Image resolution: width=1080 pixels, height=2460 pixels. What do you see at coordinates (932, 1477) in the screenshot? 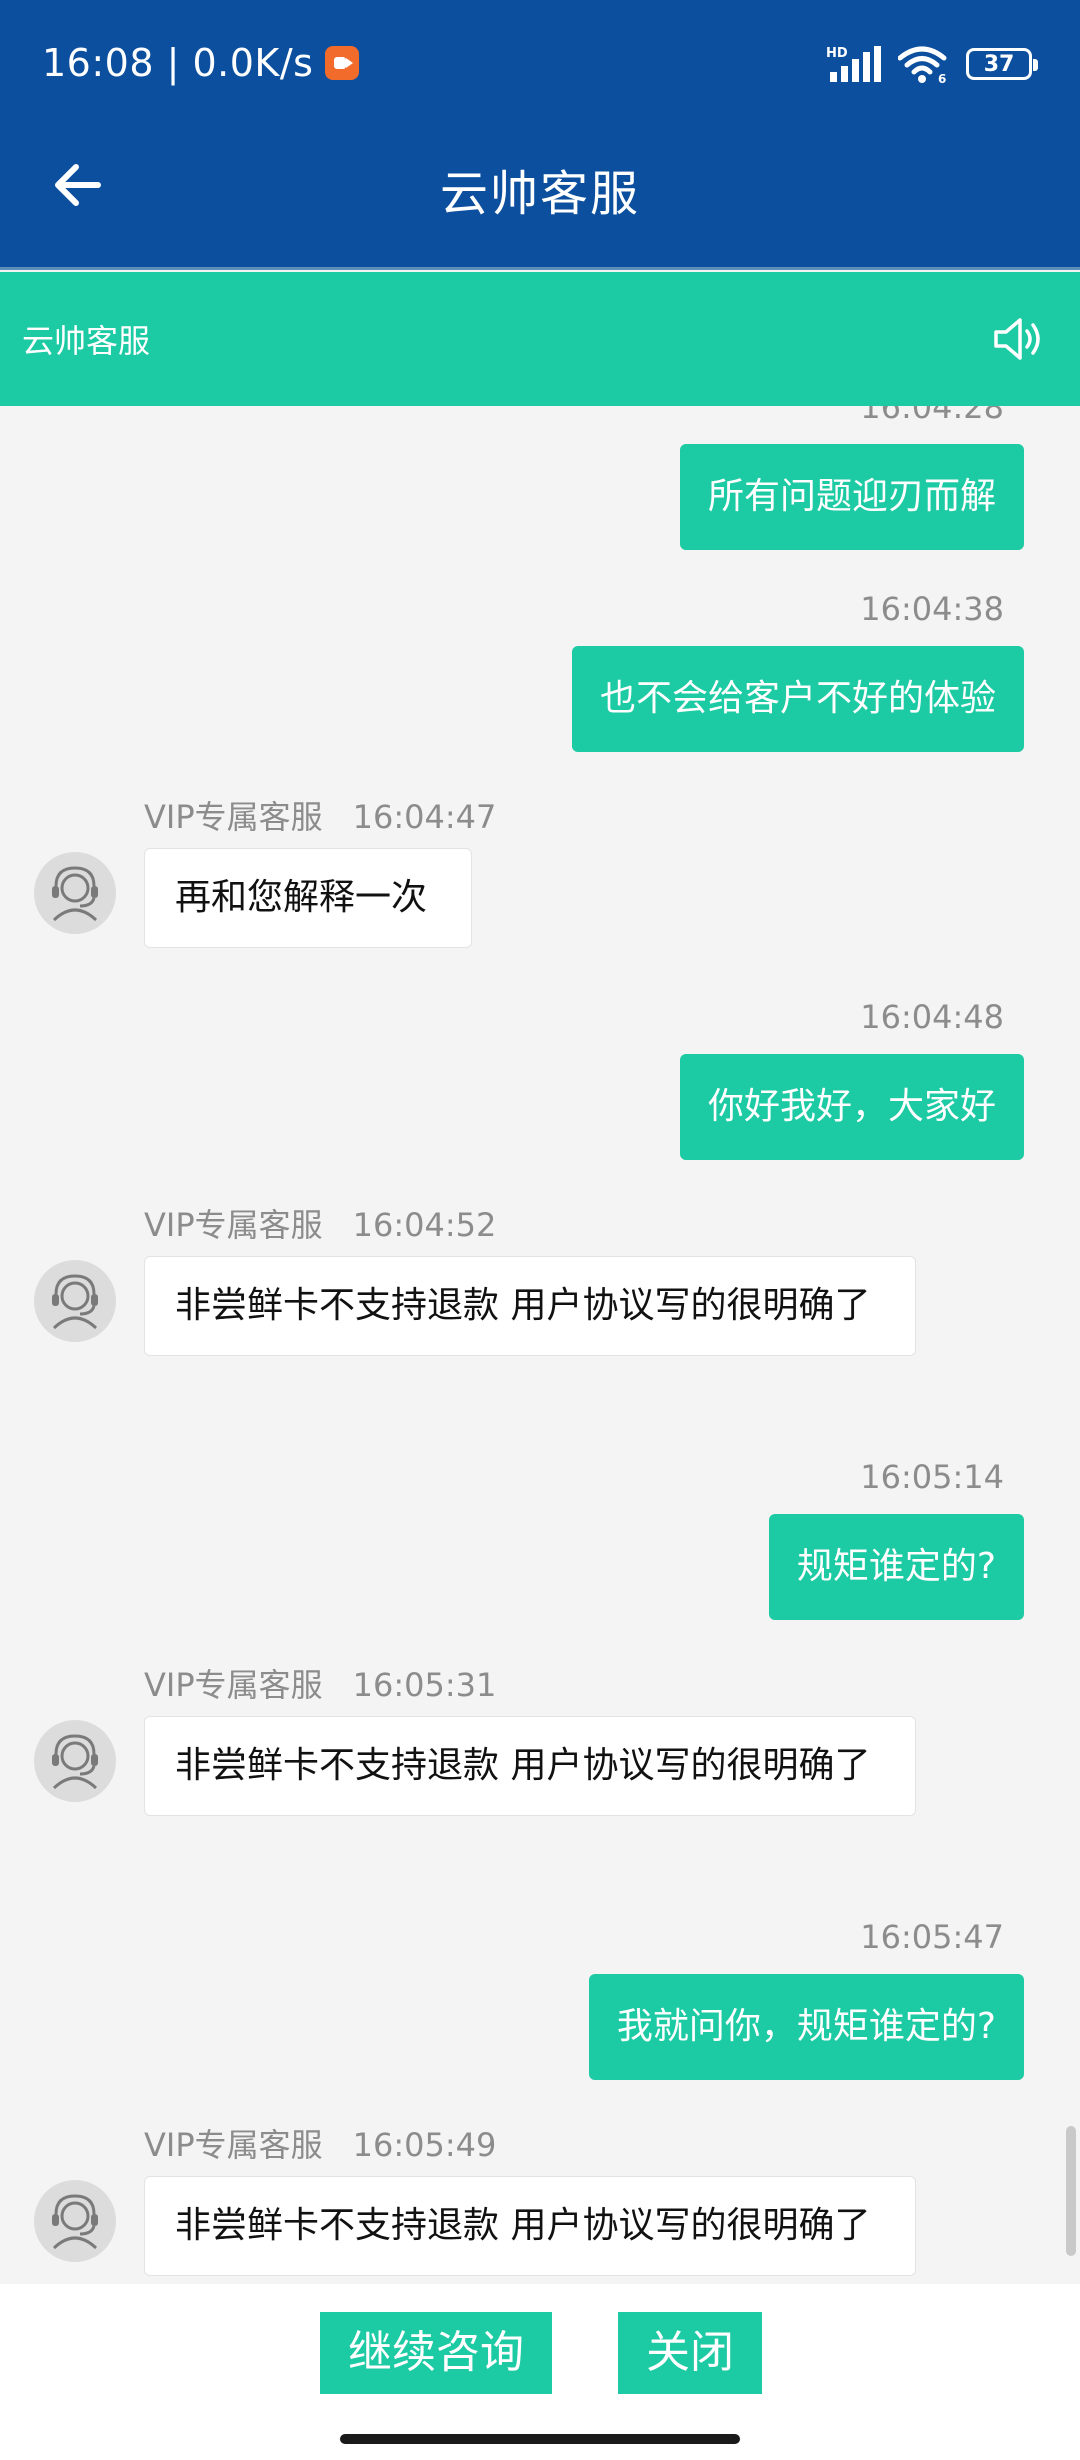
I see `message-timestamp: 16:05:14` at bounding box center [932, 1477].